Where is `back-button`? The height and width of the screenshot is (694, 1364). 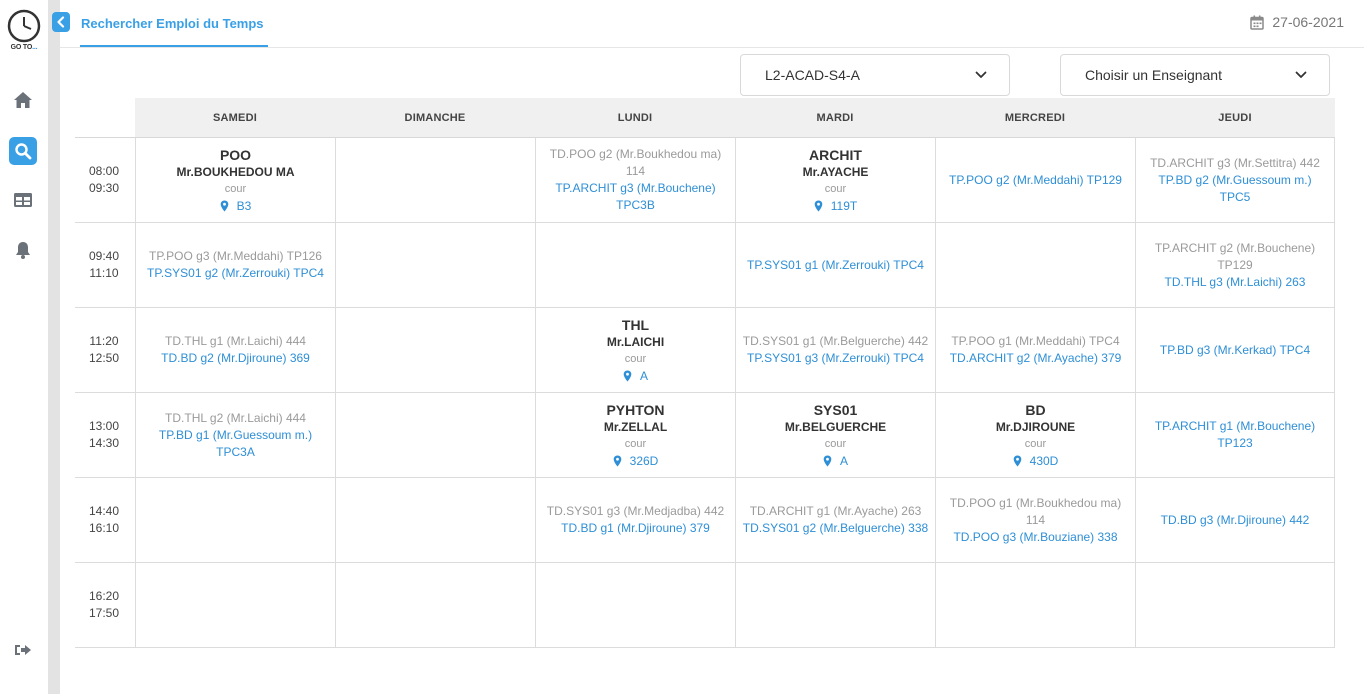
back-button is located at coordinates (61, 22).